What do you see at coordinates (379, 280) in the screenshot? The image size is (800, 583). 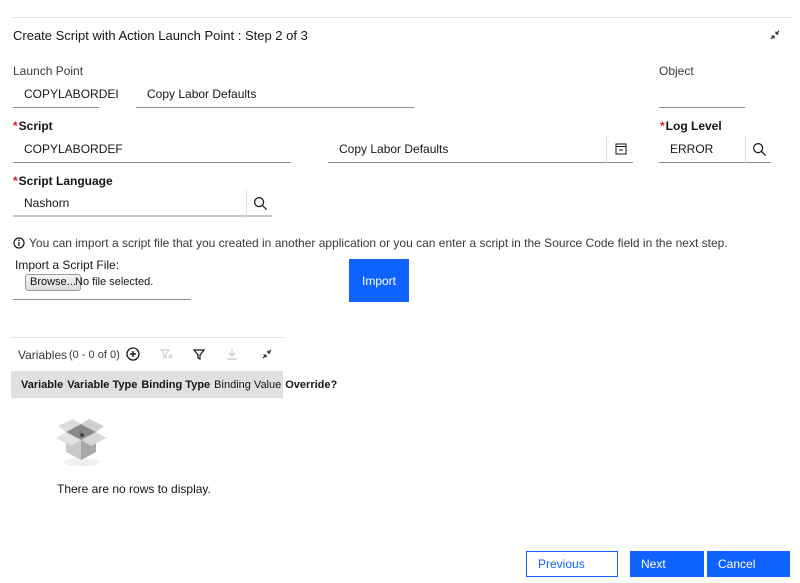 I see `import-button: Import` at bounding box center [379, 280].